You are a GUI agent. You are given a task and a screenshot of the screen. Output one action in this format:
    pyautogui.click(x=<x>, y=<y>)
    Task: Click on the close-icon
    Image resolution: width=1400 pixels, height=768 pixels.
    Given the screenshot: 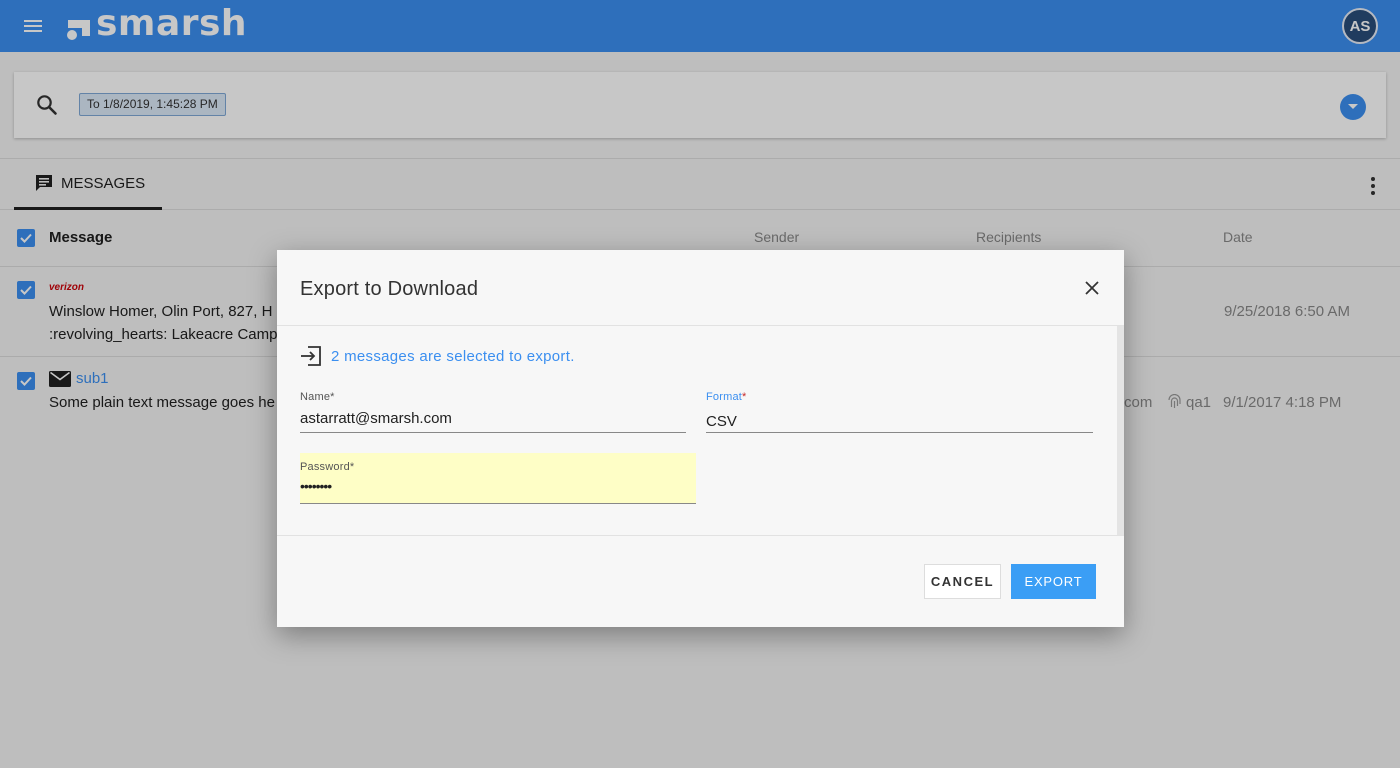 What is the action you would take?
    pyautogui.click(x=1092, y=288)
    